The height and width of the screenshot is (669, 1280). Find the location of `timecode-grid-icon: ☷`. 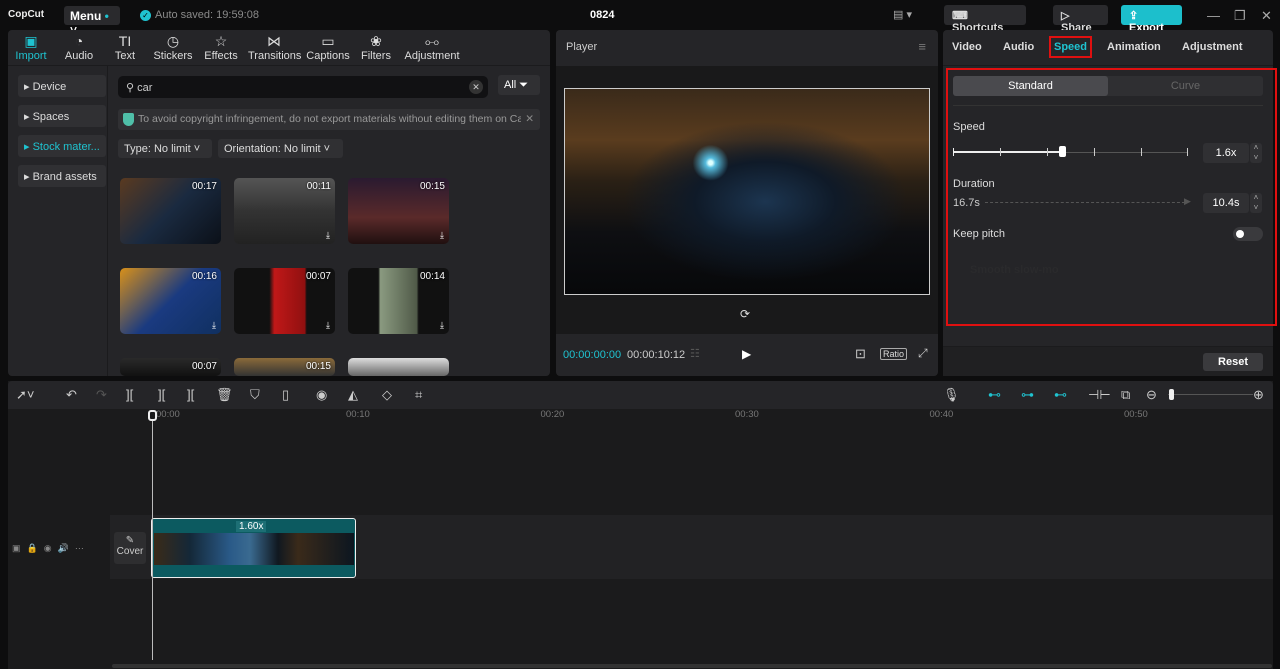

timecode-grid-icon: ☷ is located at coordinates (695, 353).